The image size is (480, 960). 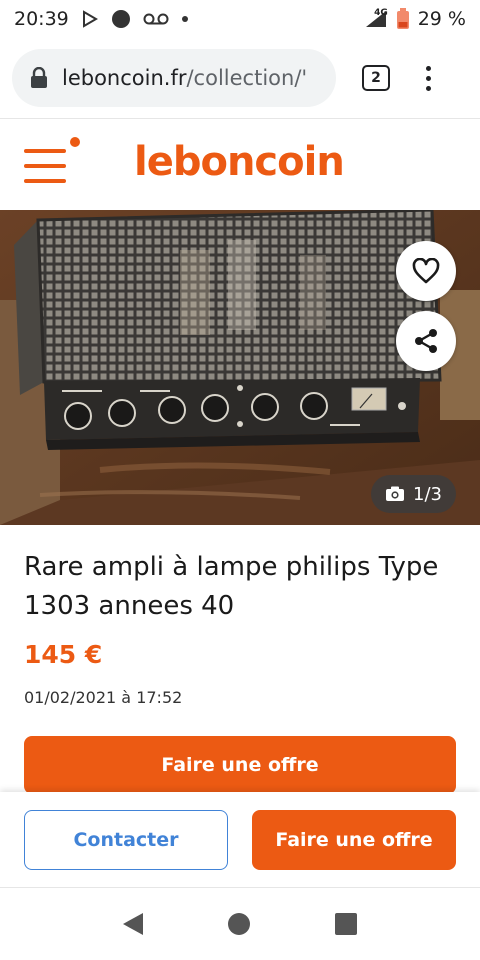 What do you see at coordinates (240, 19) in the screenshot?
I see `status-bar: 20:39 4G 29 %` at bounding box center [240, 19].